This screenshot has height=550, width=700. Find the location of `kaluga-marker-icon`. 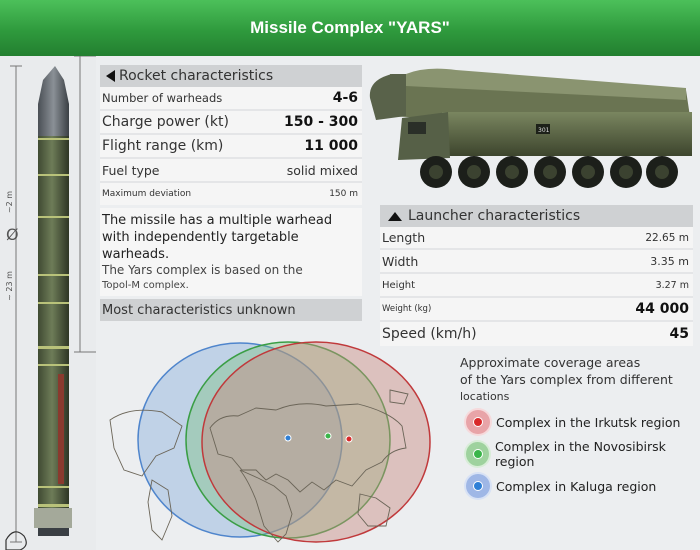

kaluga-marker-icon is located at coordinates (478, 486).